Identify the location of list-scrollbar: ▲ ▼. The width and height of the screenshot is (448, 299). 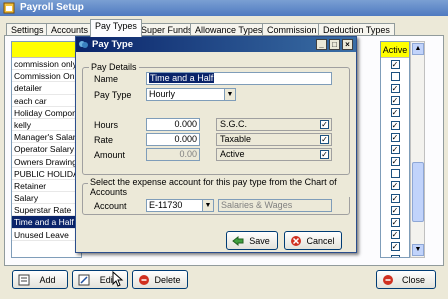
(417, 149).